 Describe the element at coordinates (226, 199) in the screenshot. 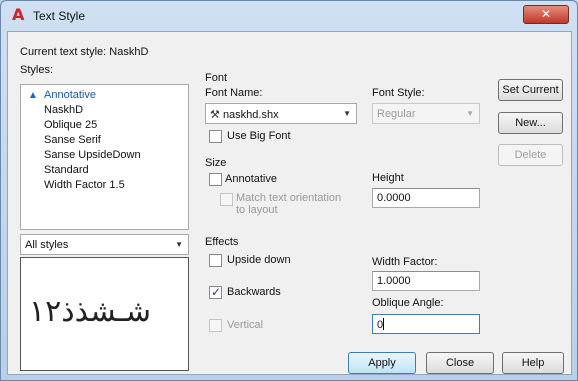

I see `match-orientation-checkbox` at that location.